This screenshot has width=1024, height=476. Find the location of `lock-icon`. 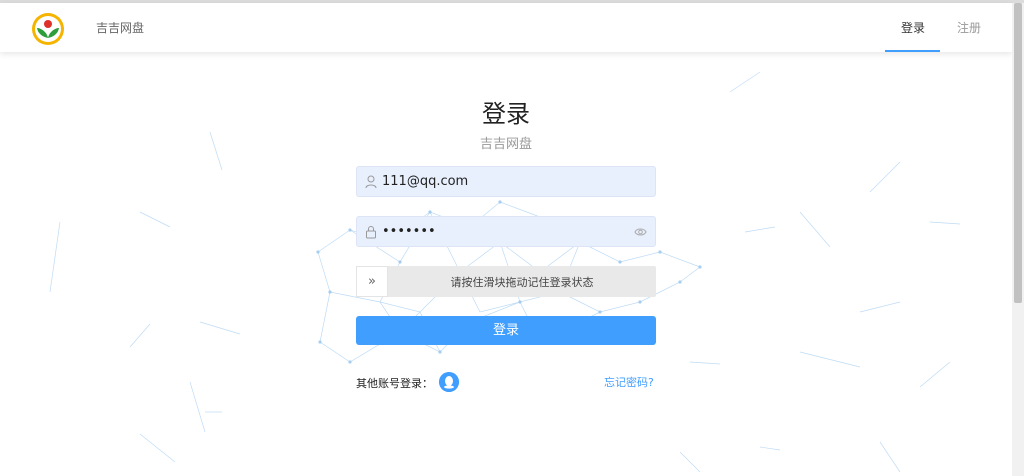

lock-icon is located at coordinates (371, 232).